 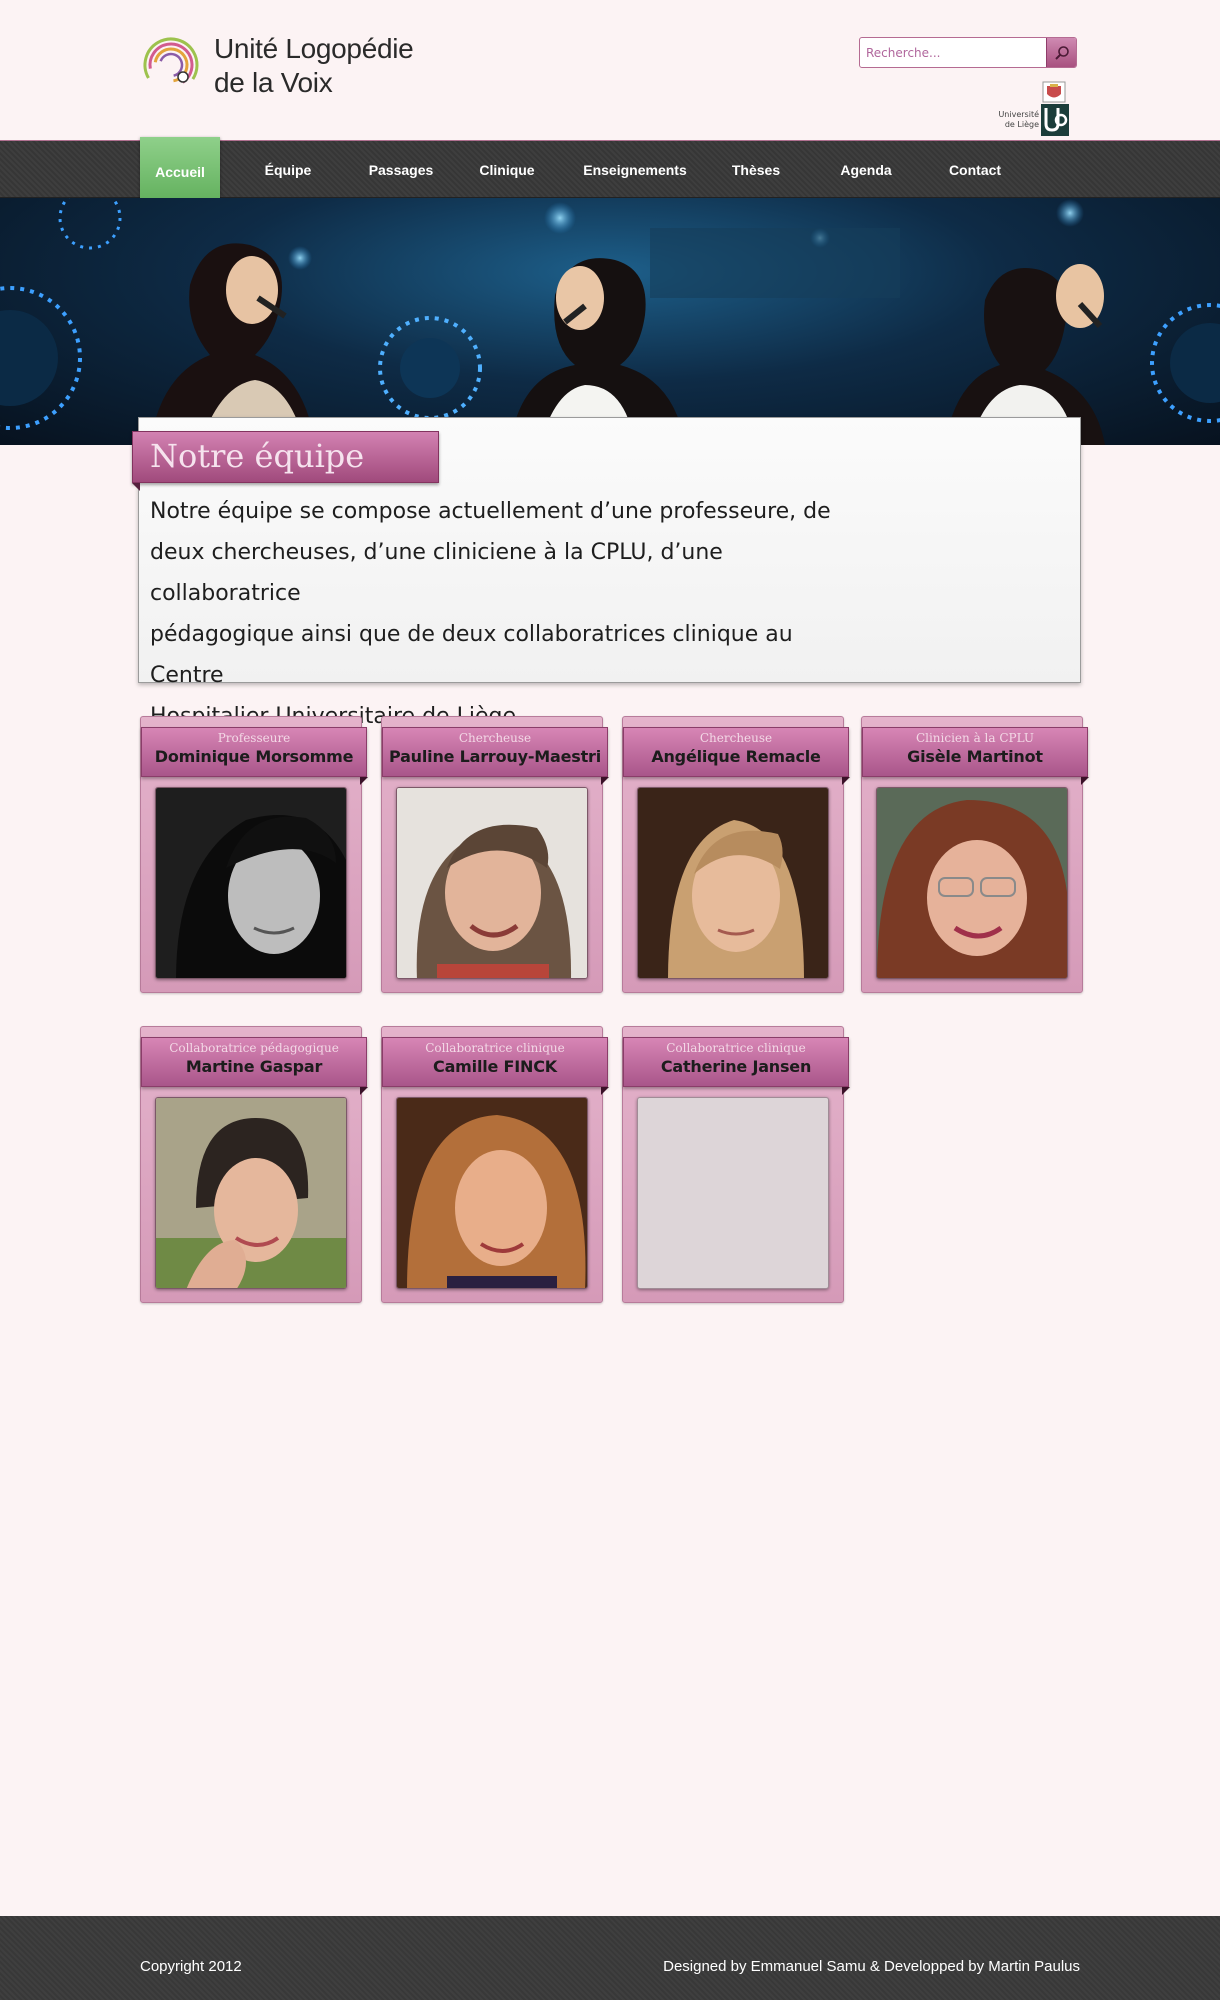 I want to click on member-name: Angélique Remacle, so click(x=736, y=757).